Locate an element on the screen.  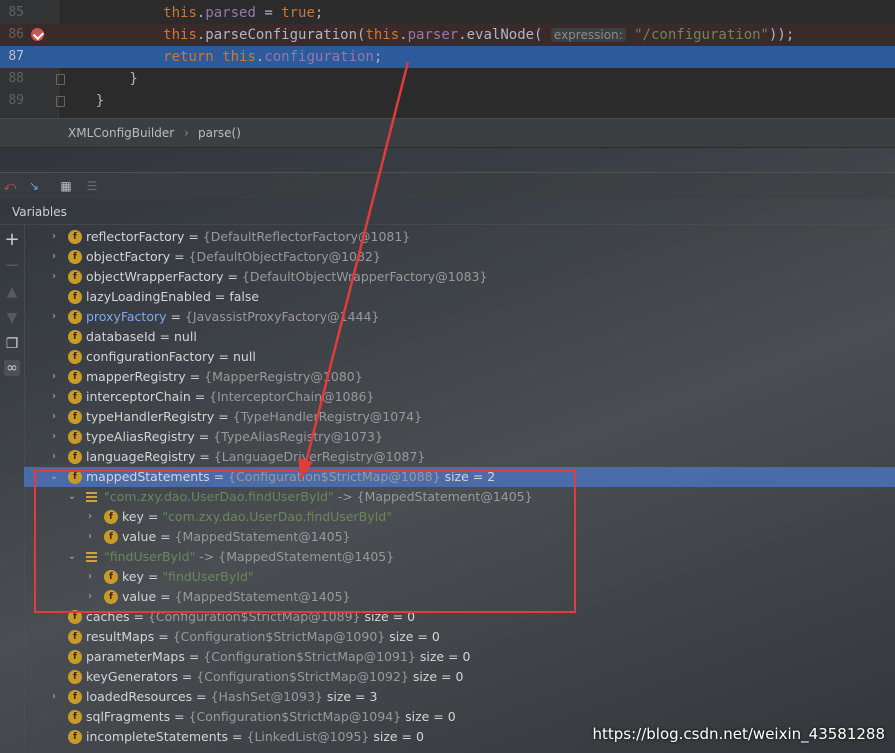
variables-title: Variables is located at coordinates (39, 212).